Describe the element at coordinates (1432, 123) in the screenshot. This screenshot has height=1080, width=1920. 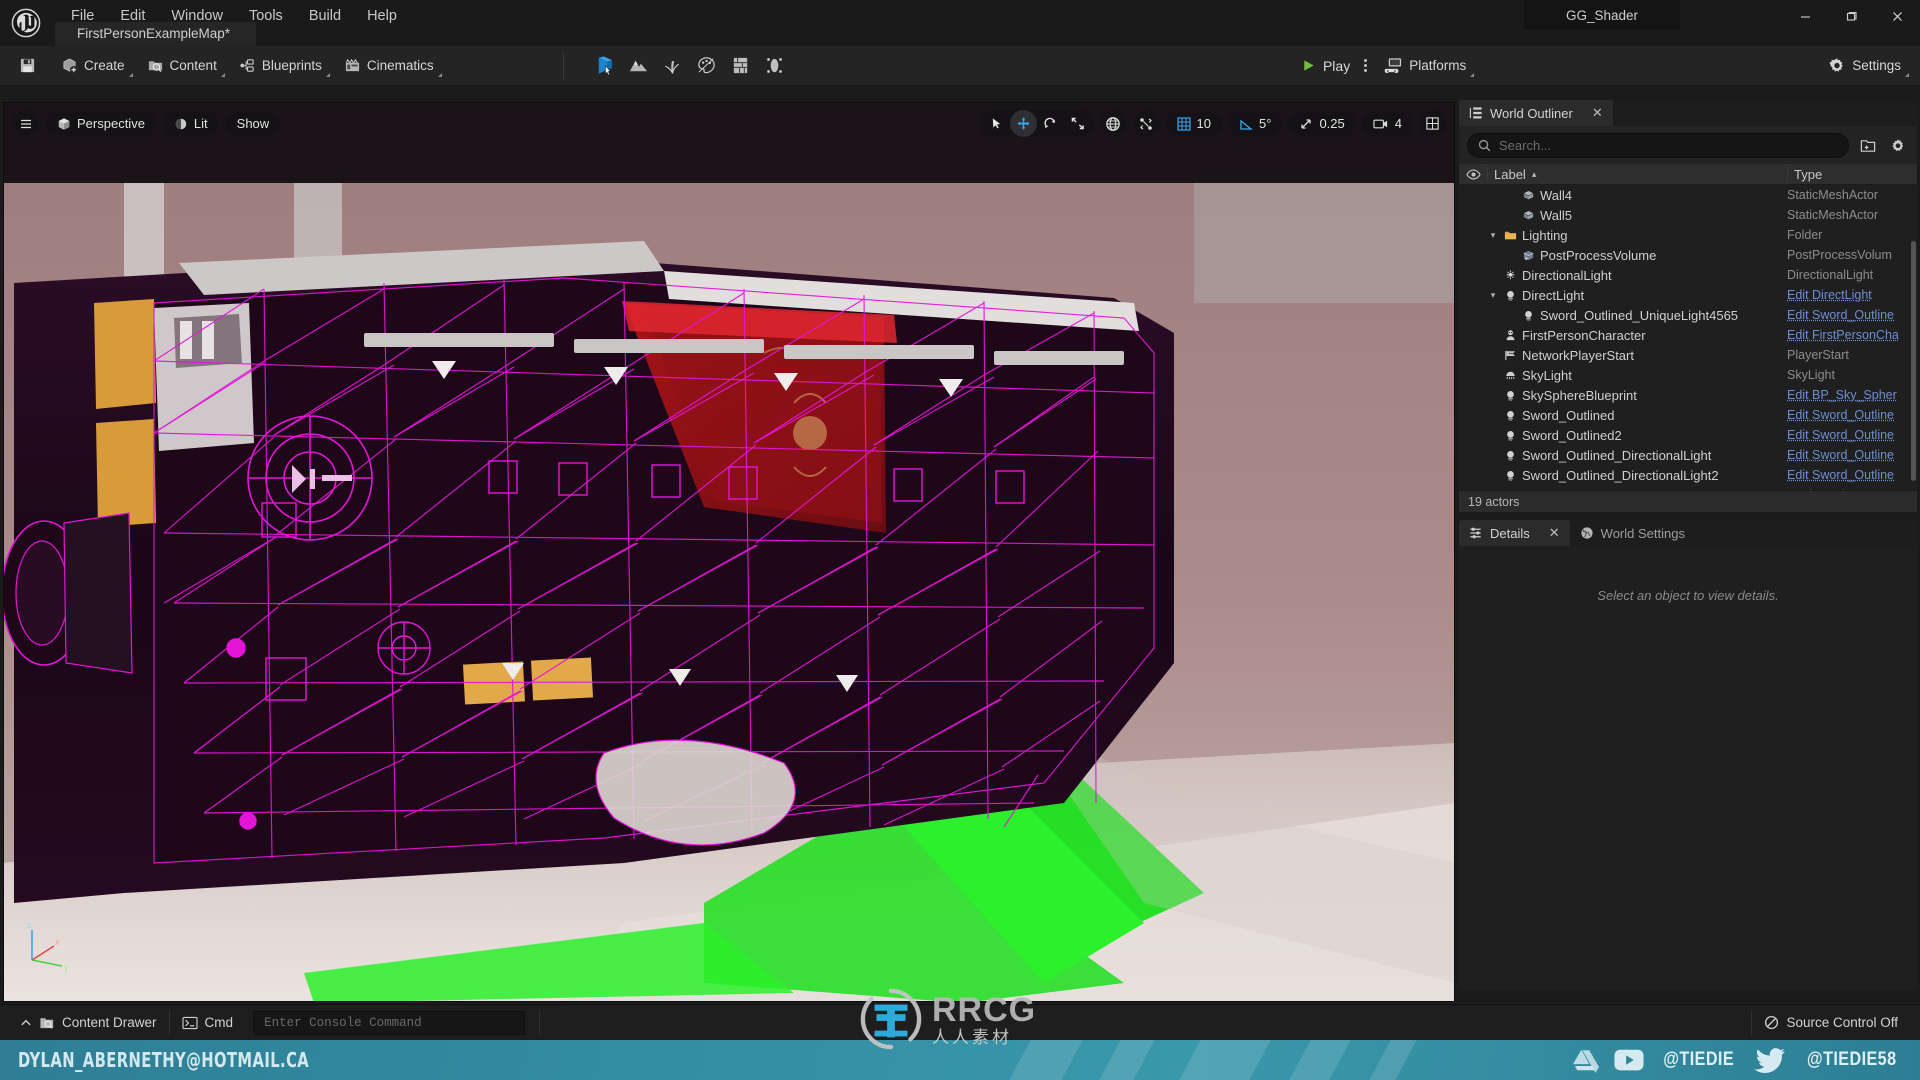
I see `viewport-options-icon` at that location.